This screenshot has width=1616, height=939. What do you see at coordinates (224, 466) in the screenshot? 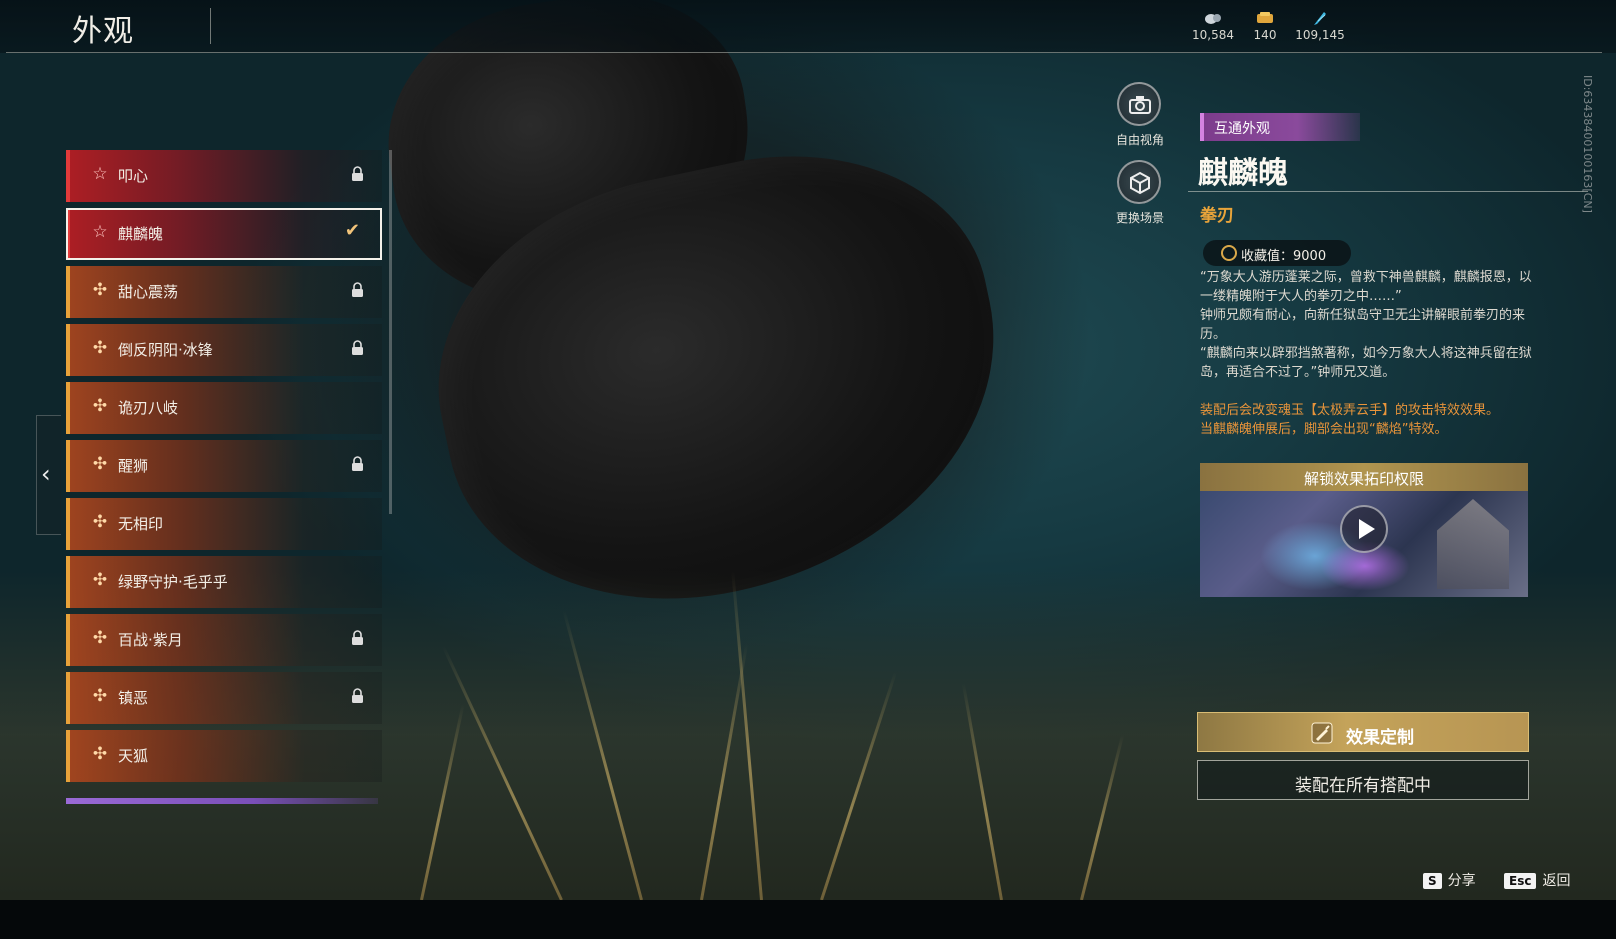
I see `list-item: ✣ 醒狮` at bounding box center [224, 466].